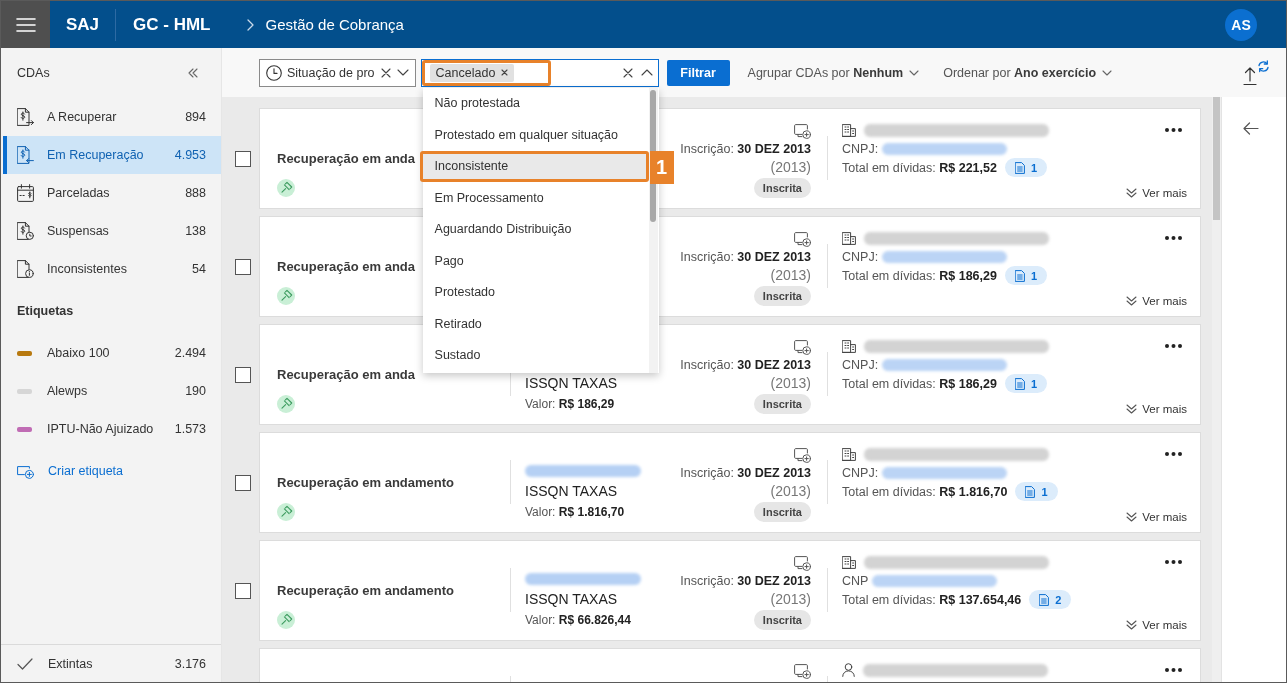 The height and width of the screenshot is (683, 1287). I want to click on menu-icon, so click(25, 24).